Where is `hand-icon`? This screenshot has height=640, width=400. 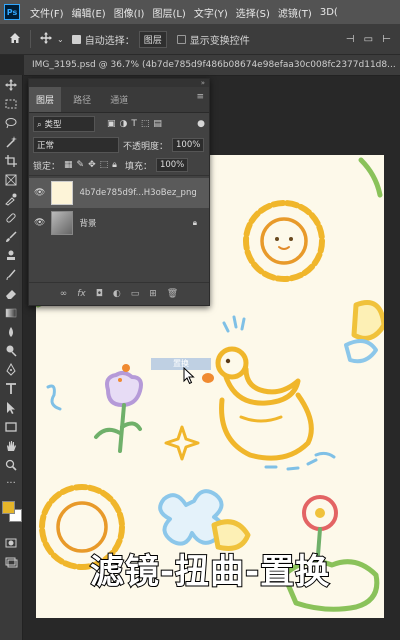 hand-icon is located at coordinates (11, 445).